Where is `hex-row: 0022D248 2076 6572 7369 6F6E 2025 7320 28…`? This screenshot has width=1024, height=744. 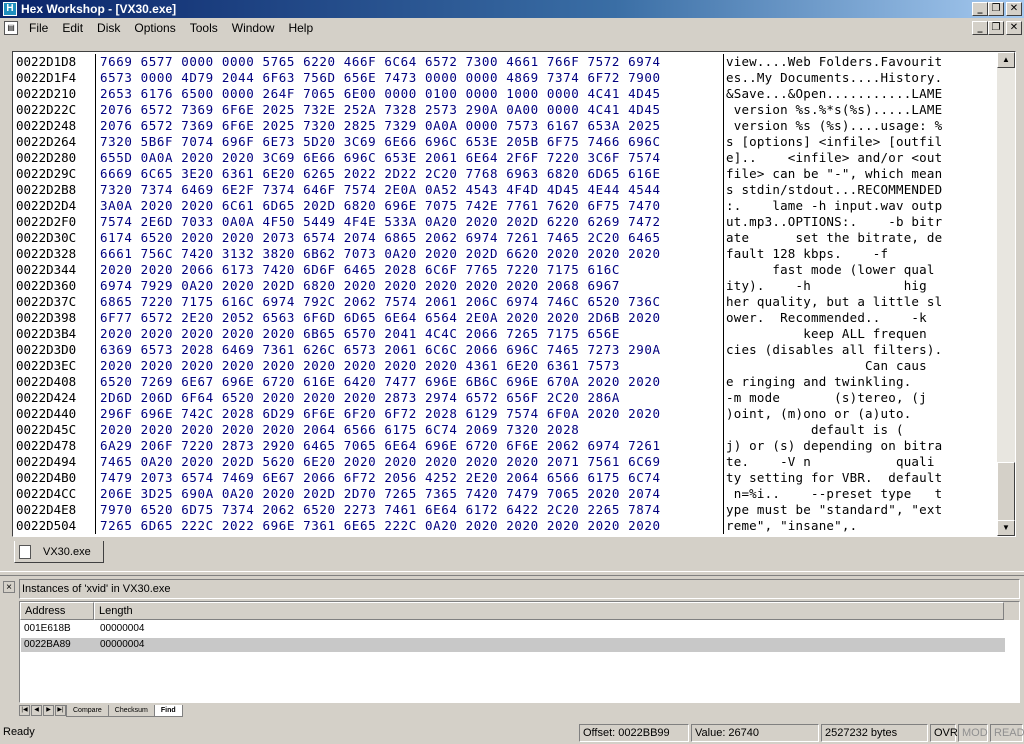 hex-row: 0022D248 2076 6572 7369 6F6E 2025 7320 28… is located at coordinates (505, 126).